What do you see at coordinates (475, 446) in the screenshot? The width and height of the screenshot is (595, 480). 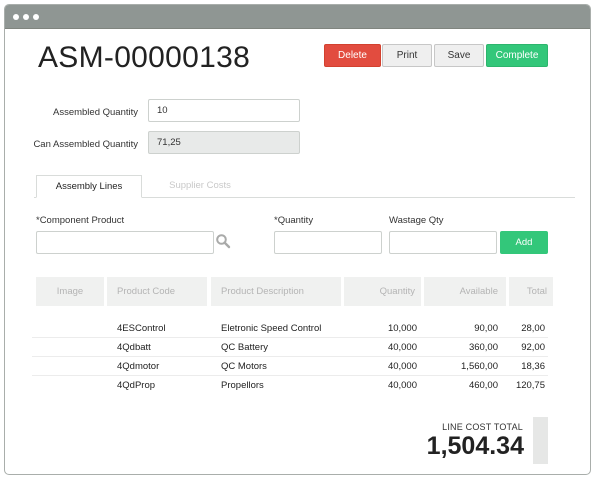 I see `line-cost-total-value: 1,504.34` at bounding box center [475, 446].